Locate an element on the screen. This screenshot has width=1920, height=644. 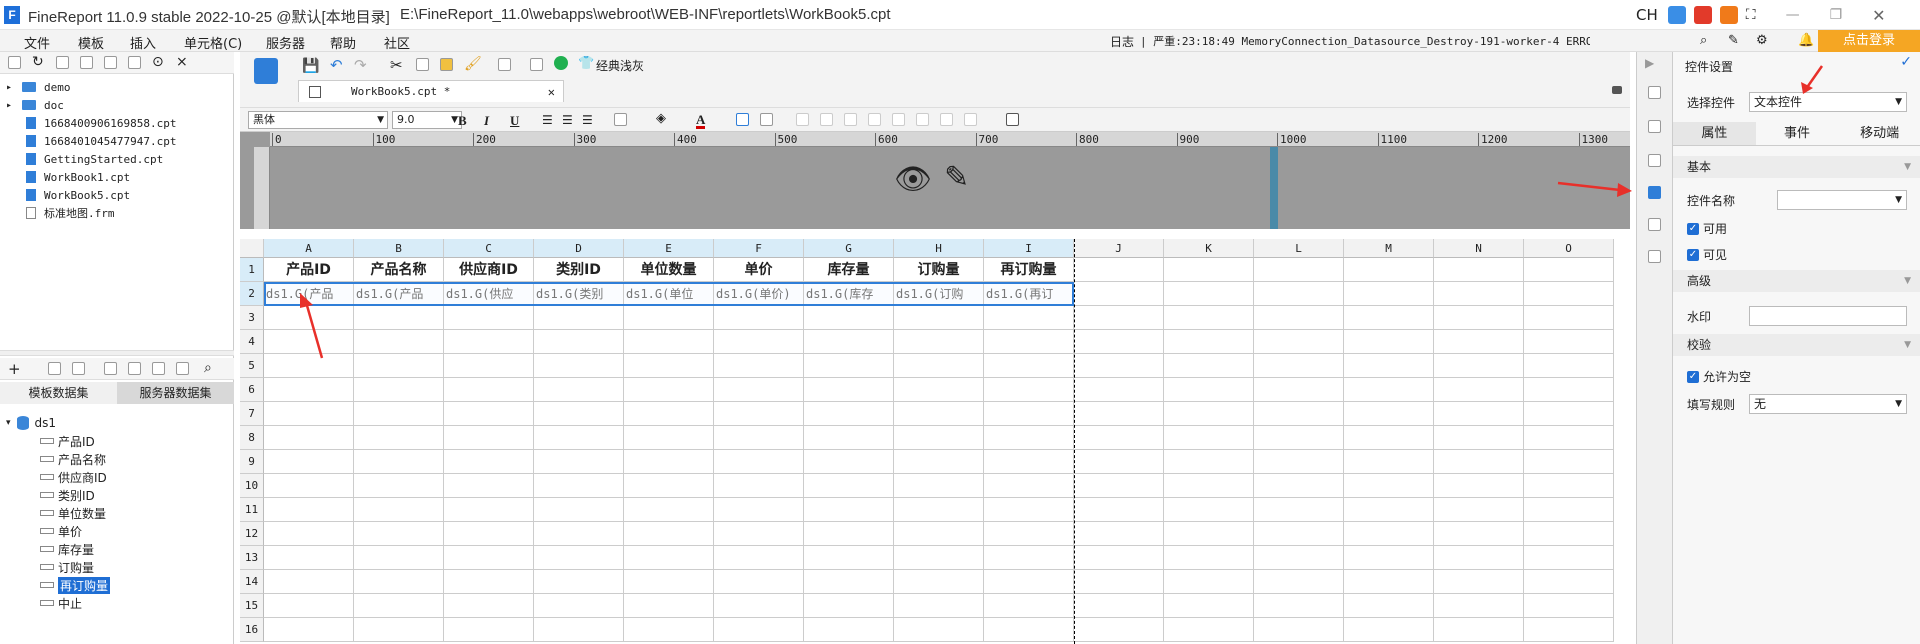
annotation-arrowhead-cell is located at coordinates (306, 300).